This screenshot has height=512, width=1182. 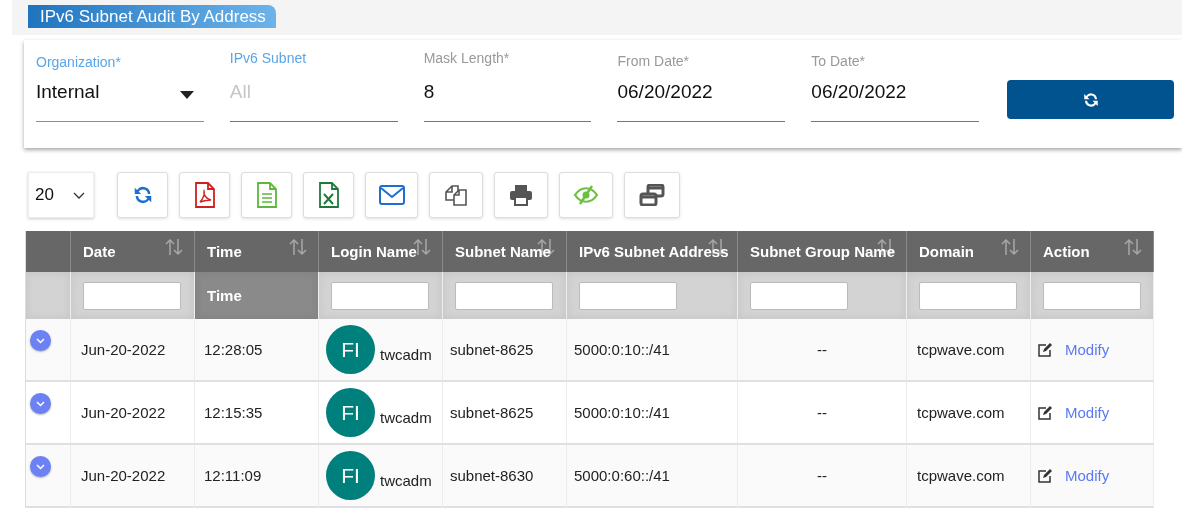 I want to click on refresh-button, so click(x=142, y=195).